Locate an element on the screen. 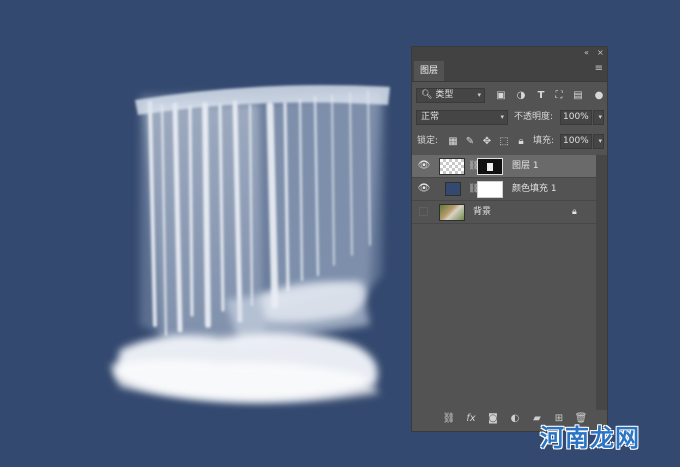 This screenshot has width=680, height=467. filter-row: 🔍︎ 类型 ▾ ▣ ◑ T ⛶ ▤ ● is located at coordinates (509, 95).